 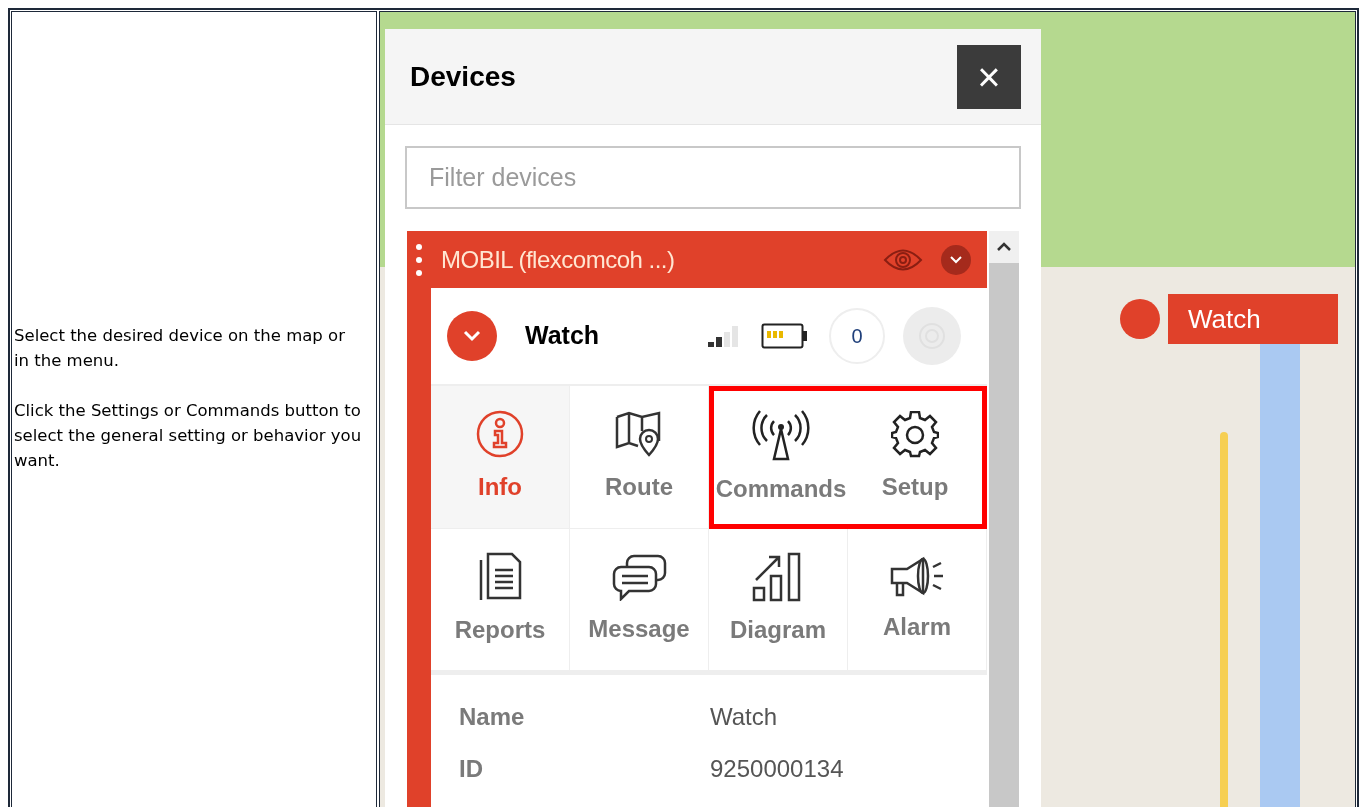 I want to click on menu-tile: Info, so click(x=500, y=457).